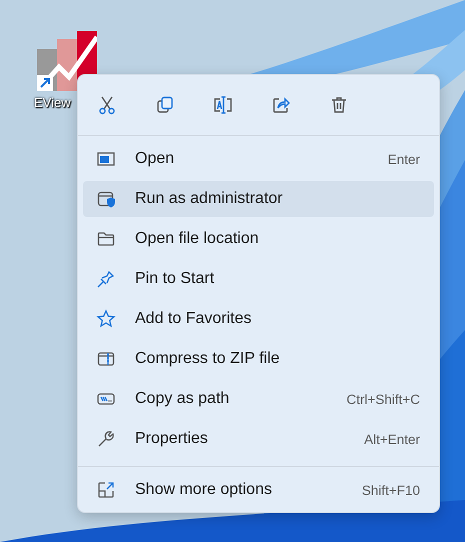 This screenshot has height=542, width=465. What do you see at coordinates (155, 159) in the screenshot?
I see `menu-item-label: Open` at bounding box center [155, 159].